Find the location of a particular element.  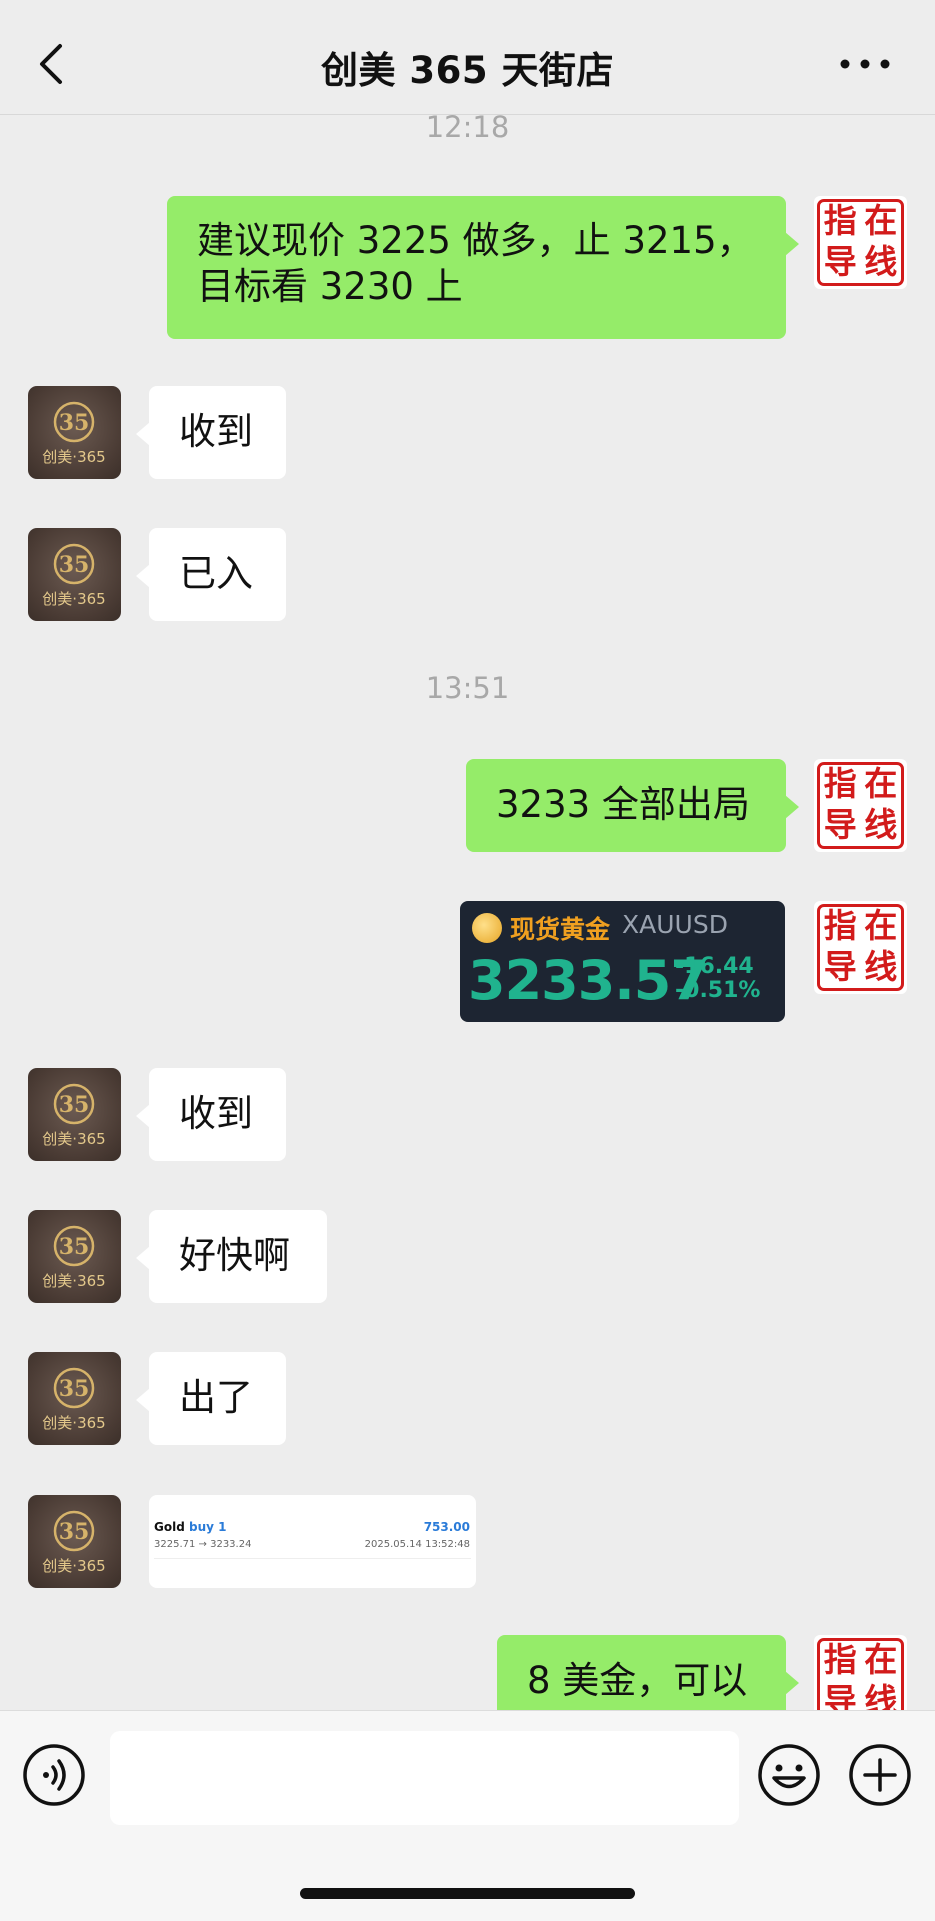

trade-datetime: 2025.05.14 13:52:48 is located at coordinates (417, 1544).